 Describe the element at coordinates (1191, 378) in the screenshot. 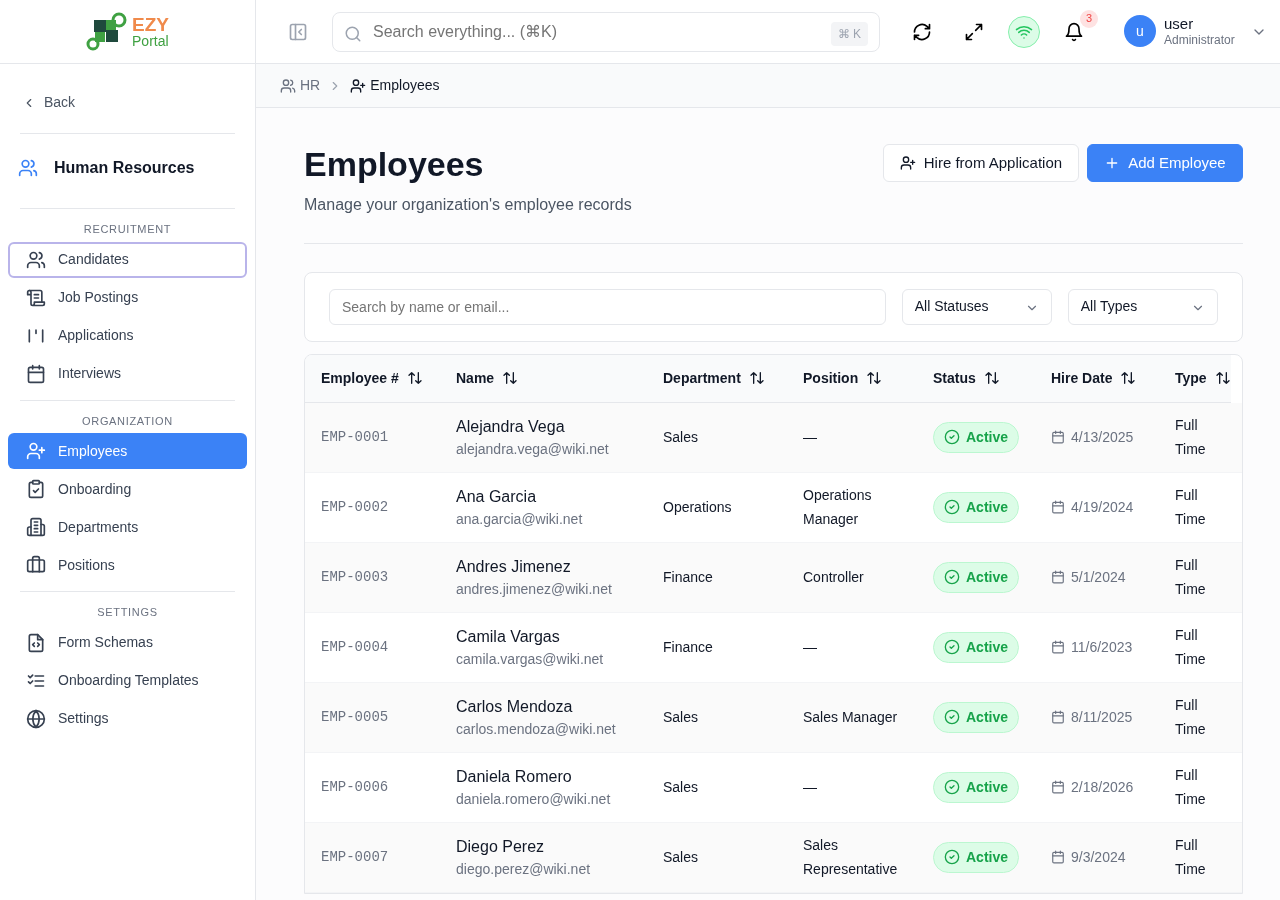

I see `column-header: Type` at that location.